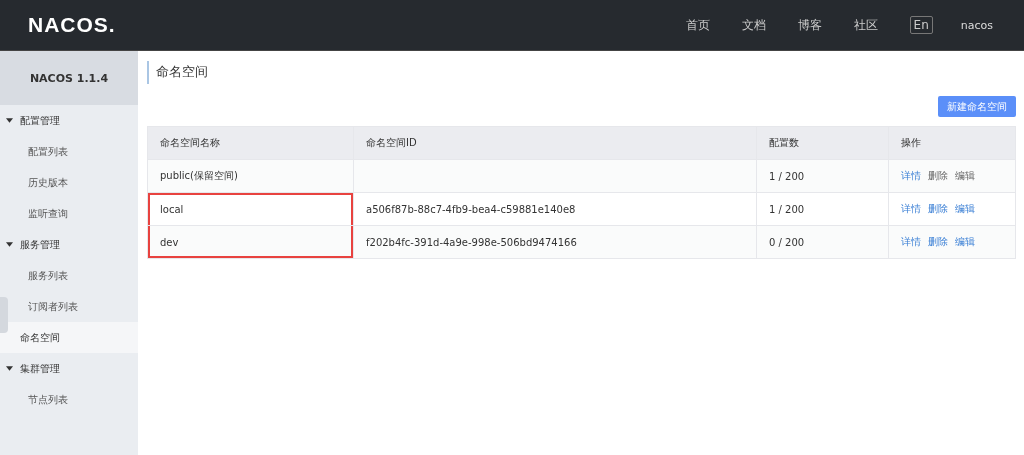 The image size is (1024, 455). I want to click on table-cell: local, so click(250, 209).